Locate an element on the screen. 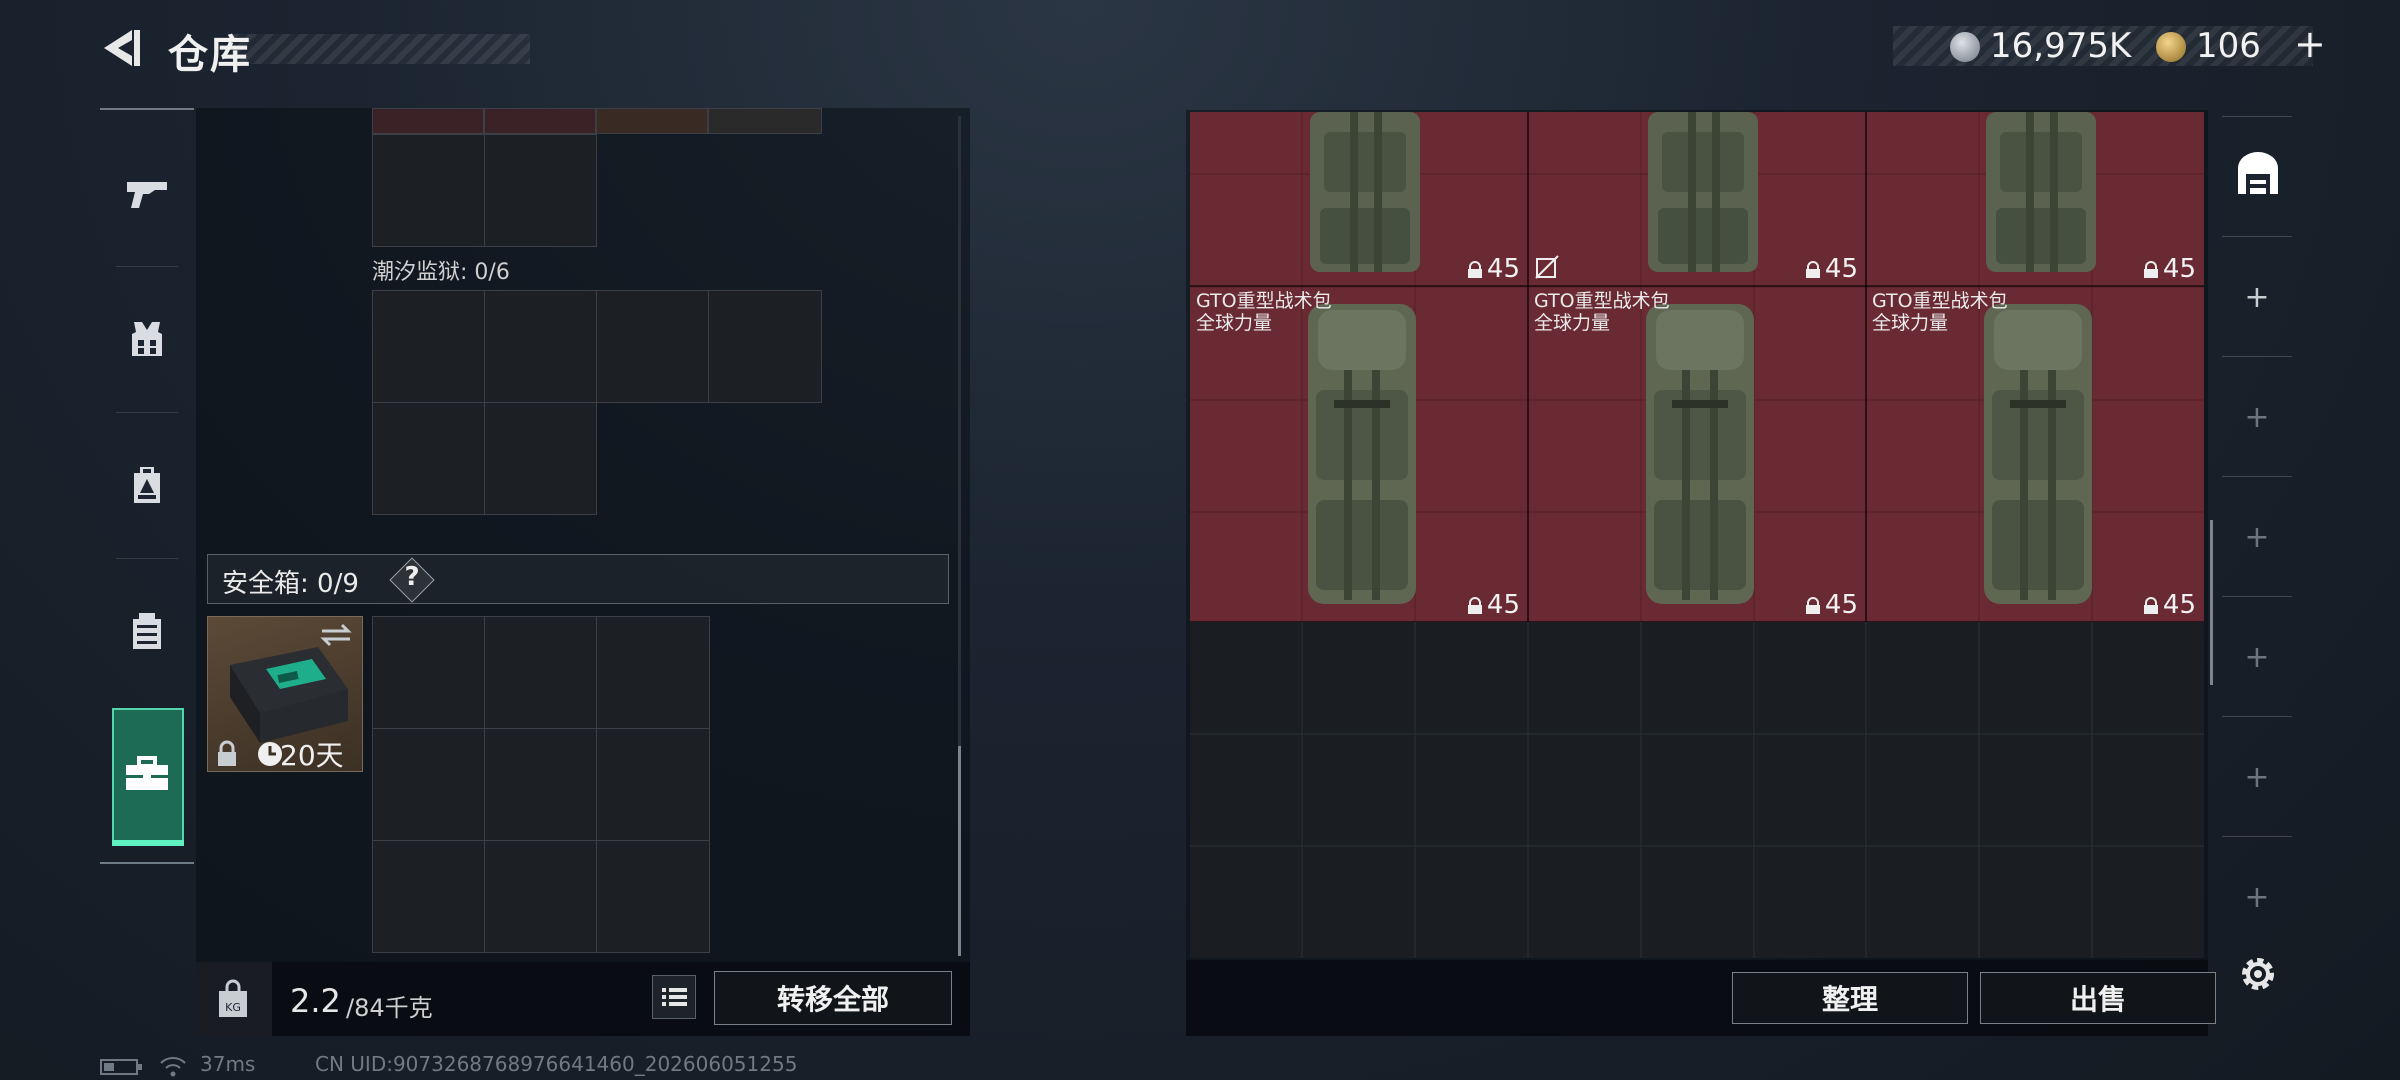 This screenshot has width=2400, height=1080. backpack-icon is located at coordinates (147, 485).